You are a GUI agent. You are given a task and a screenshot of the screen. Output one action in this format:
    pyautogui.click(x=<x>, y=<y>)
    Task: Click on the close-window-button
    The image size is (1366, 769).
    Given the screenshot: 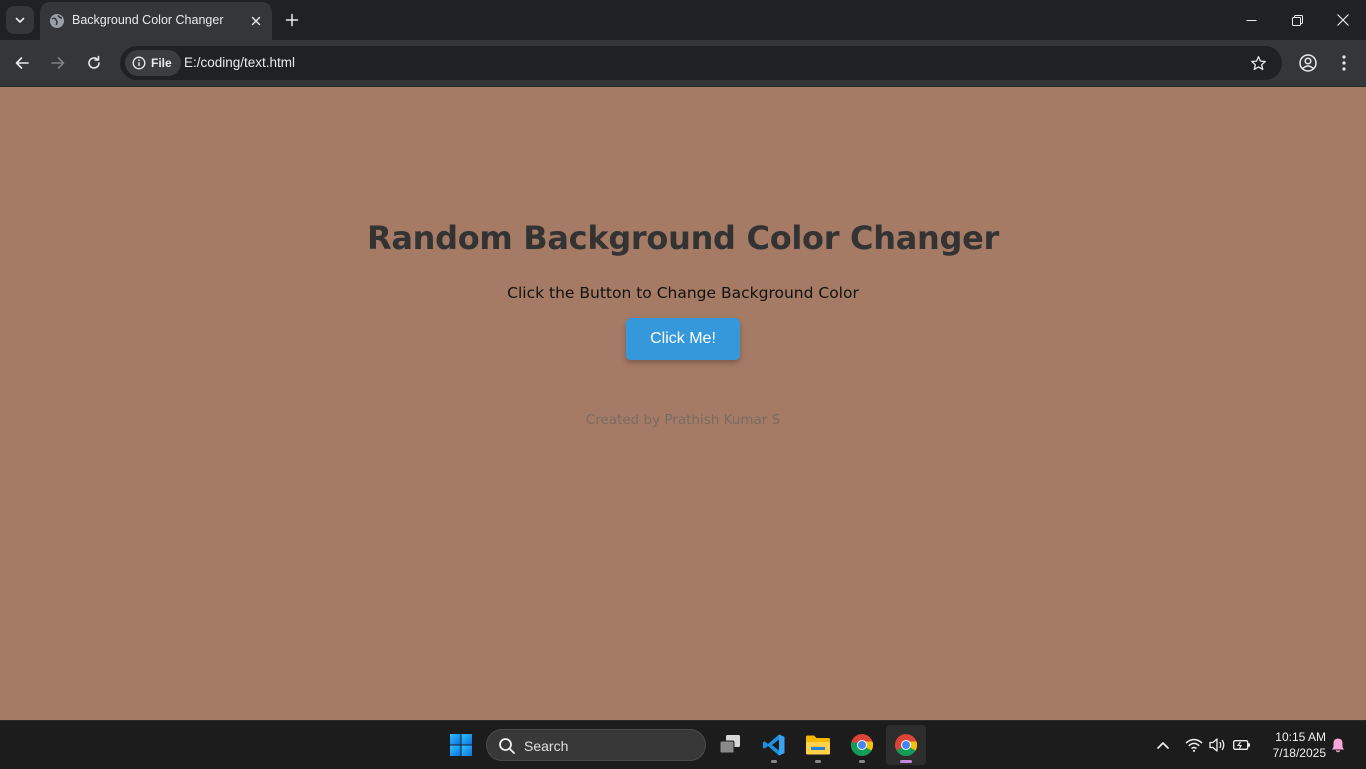 What is the action you would take?
    pyautogui.click(x=1343, y=20)
    